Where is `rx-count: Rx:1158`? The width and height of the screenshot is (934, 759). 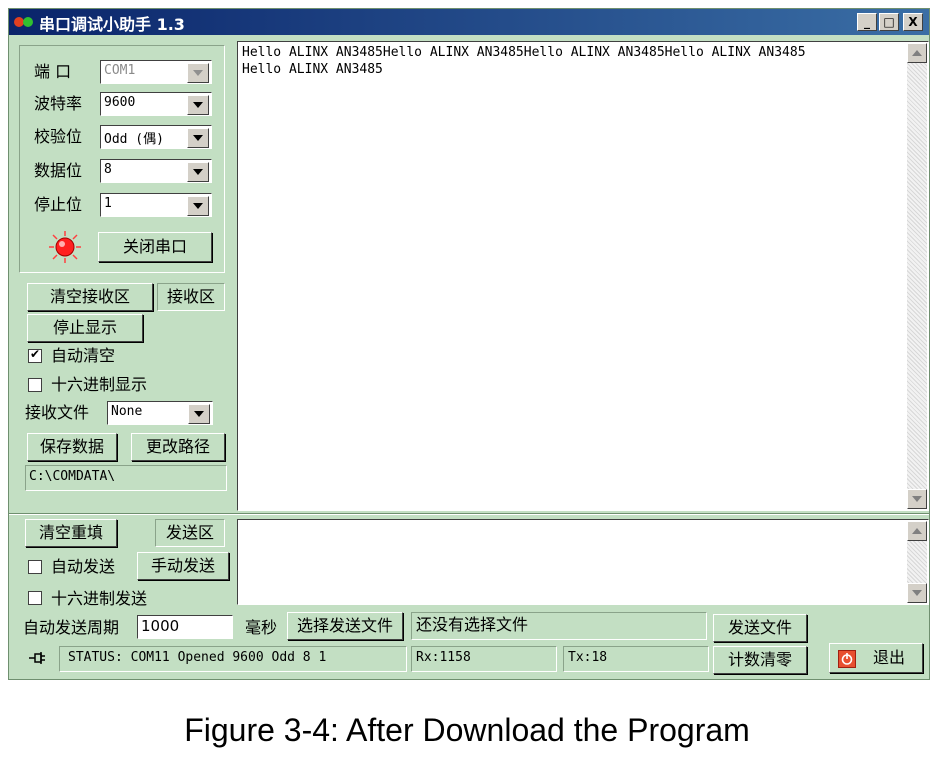
rx-count: Rx:1158 is located at coordinates (484, 659).